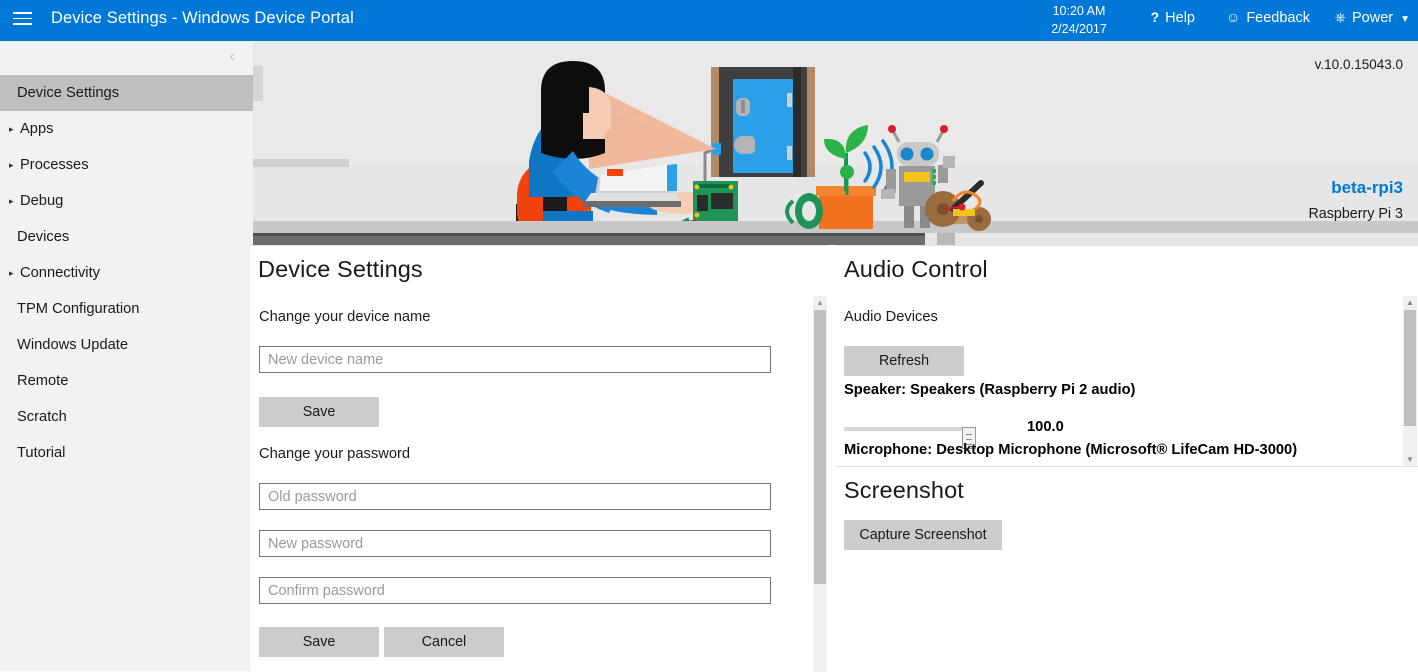 Image resolution: width=1418 pixels, height=672 pixels. I want to click on os-version: v.10.0.15043.0, so click(1358, 64).